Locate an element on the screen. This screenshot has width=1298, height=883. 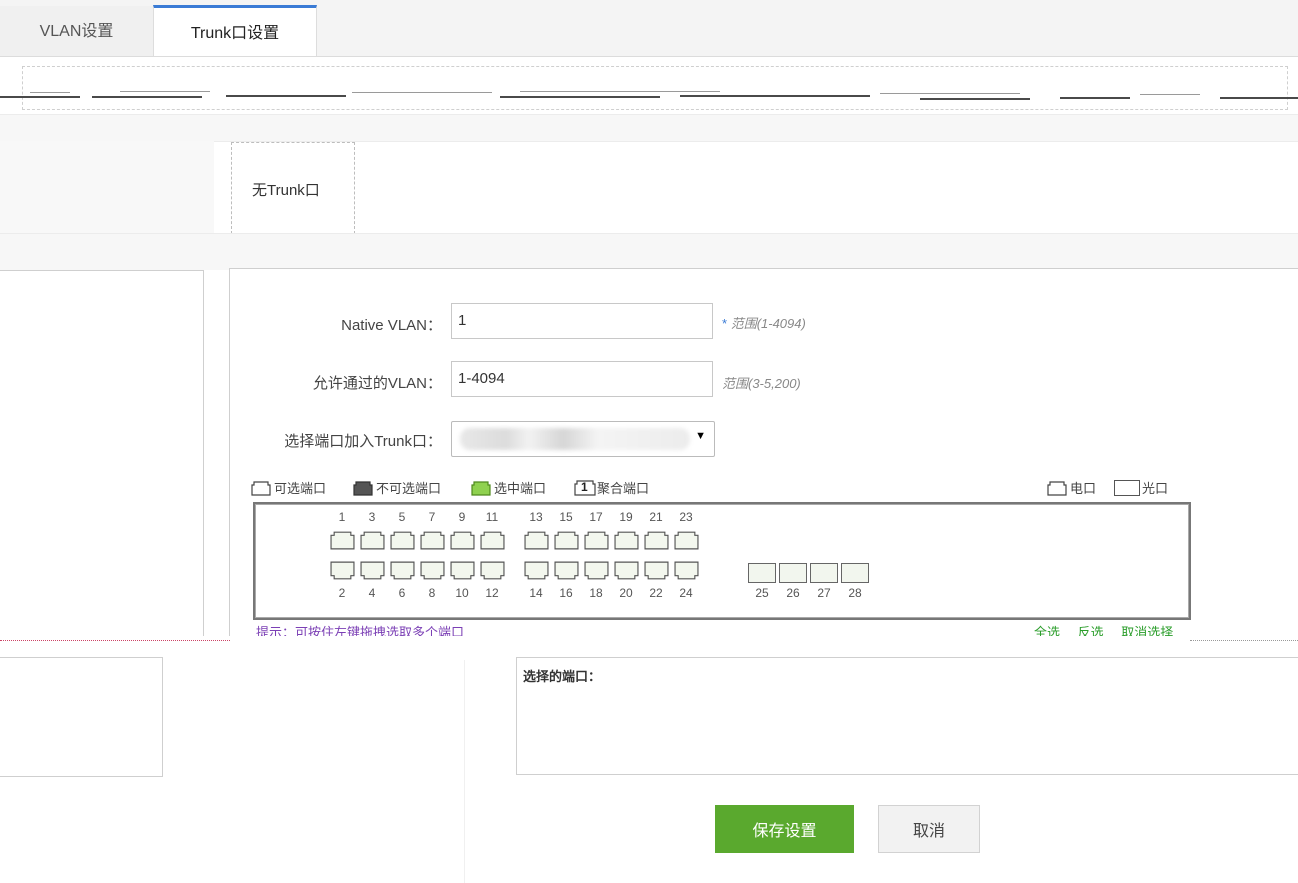
port-disabled-icon is located at coordinates (363, 488).